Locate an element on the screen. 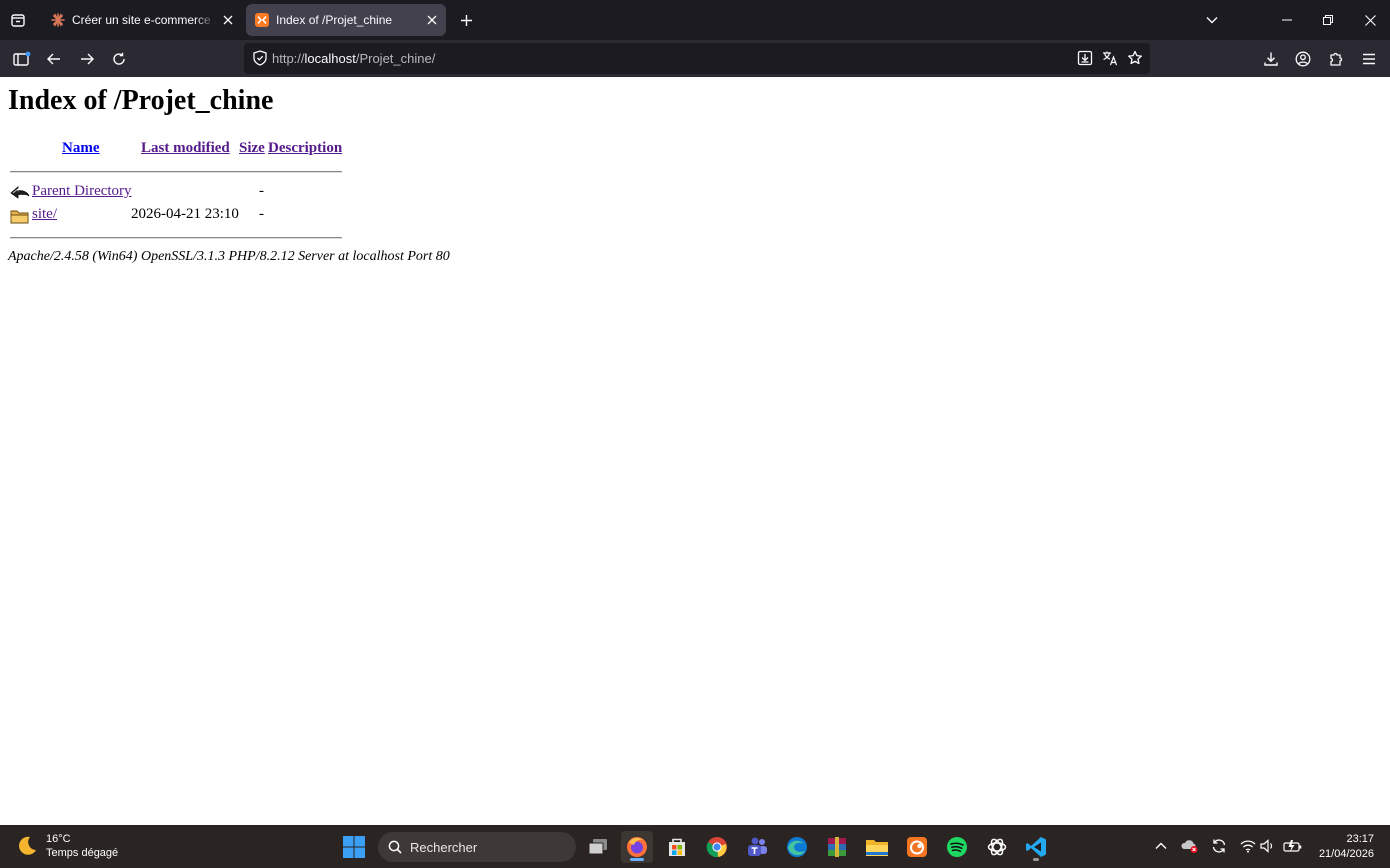 Image resolution: width=1390 pixels, height=868 pixels. restore-button is located at coordinates (1328, 20).